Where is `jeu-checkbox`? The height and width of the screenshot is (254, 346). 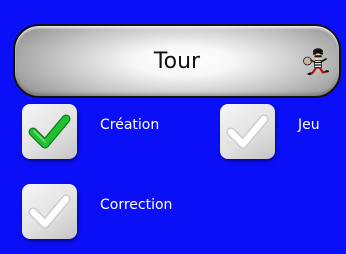 jeu-checkbox is located at coordinates (247, 131).